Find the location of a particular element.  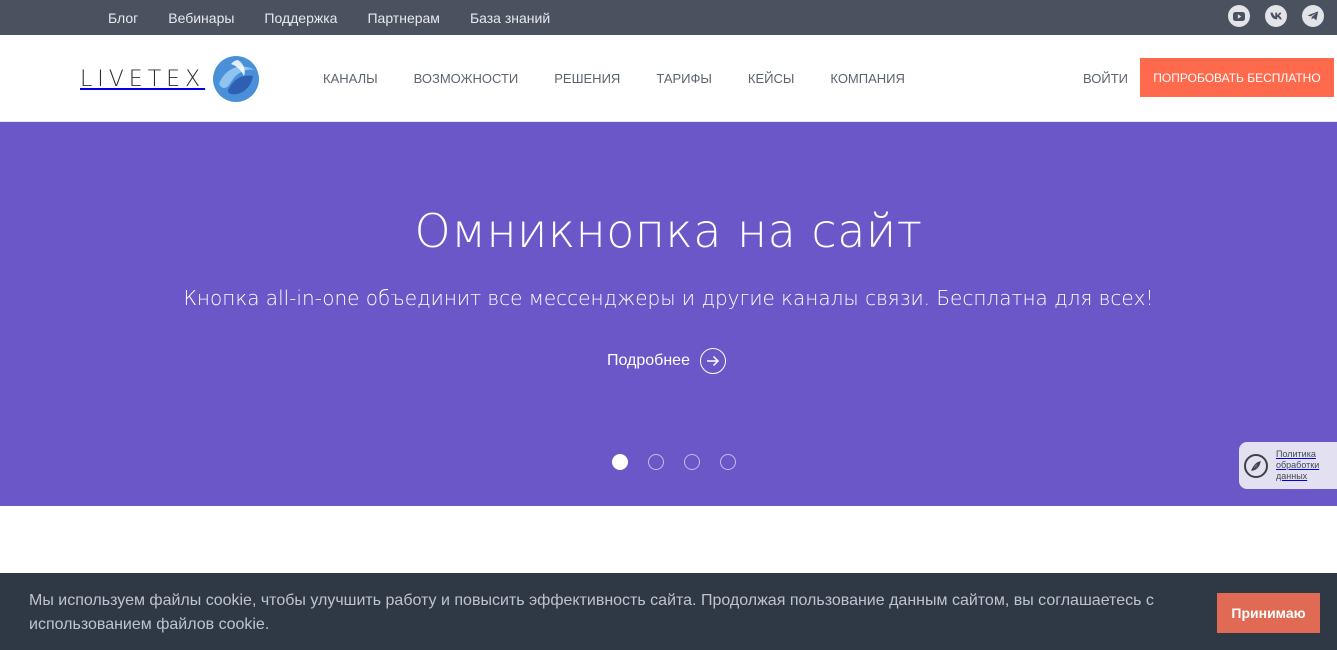

youtube-icon is located at coordinates (1239, 16).